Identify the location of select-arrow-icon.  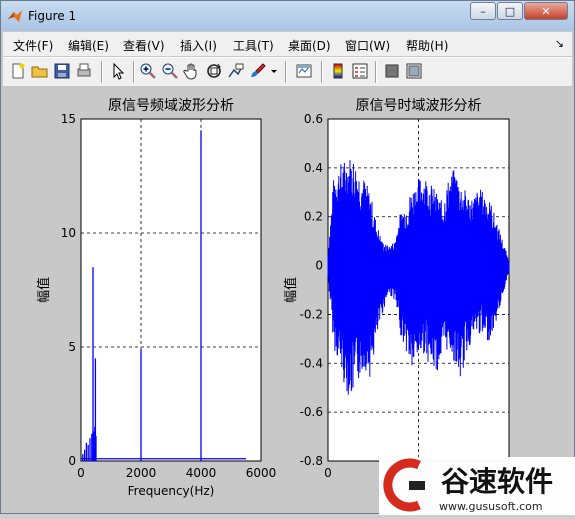
(118, 71).